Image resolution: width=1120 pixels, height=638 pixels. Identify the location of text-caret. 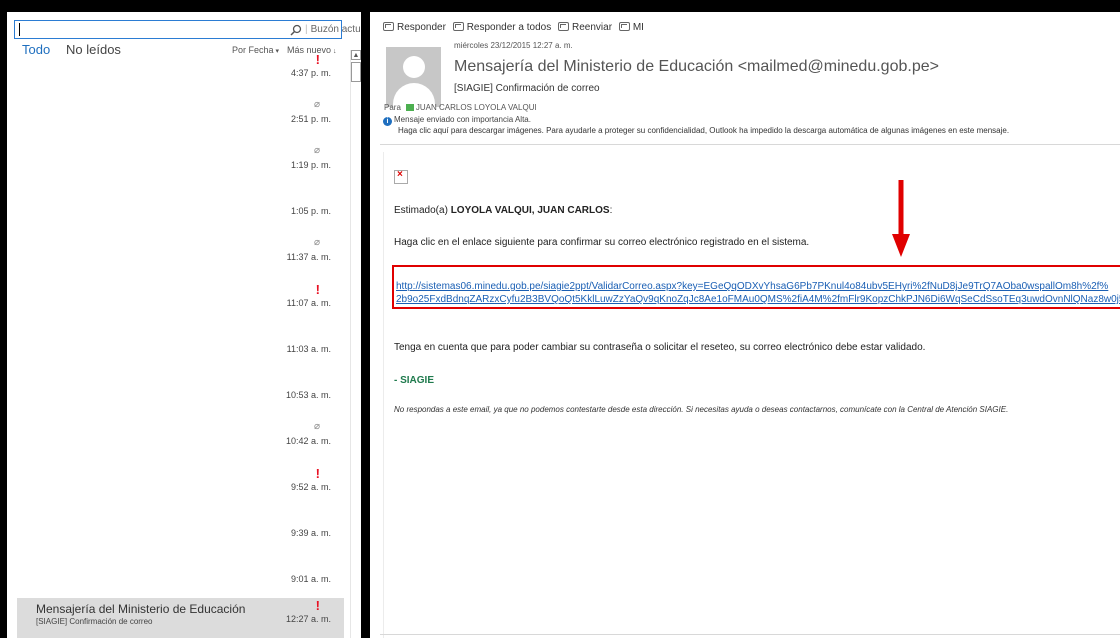
(19, 29).